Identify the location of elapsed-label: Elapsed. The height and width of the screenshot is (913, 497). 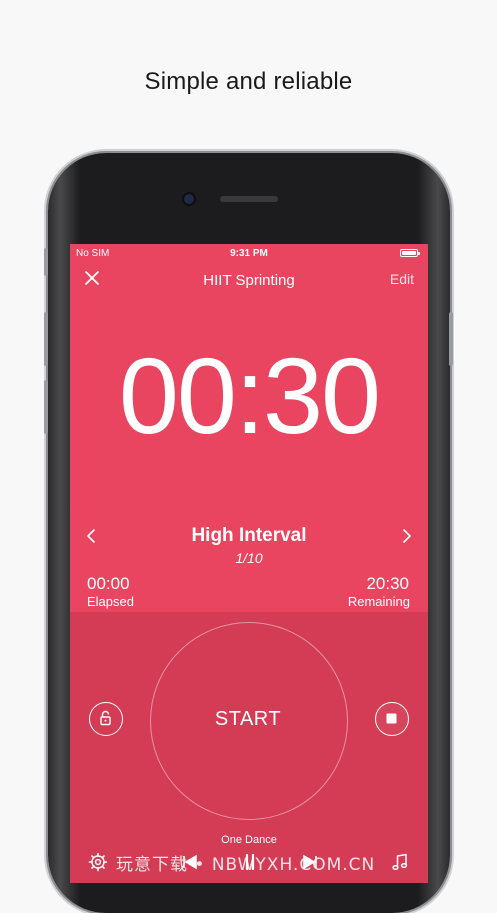
(110, 601).